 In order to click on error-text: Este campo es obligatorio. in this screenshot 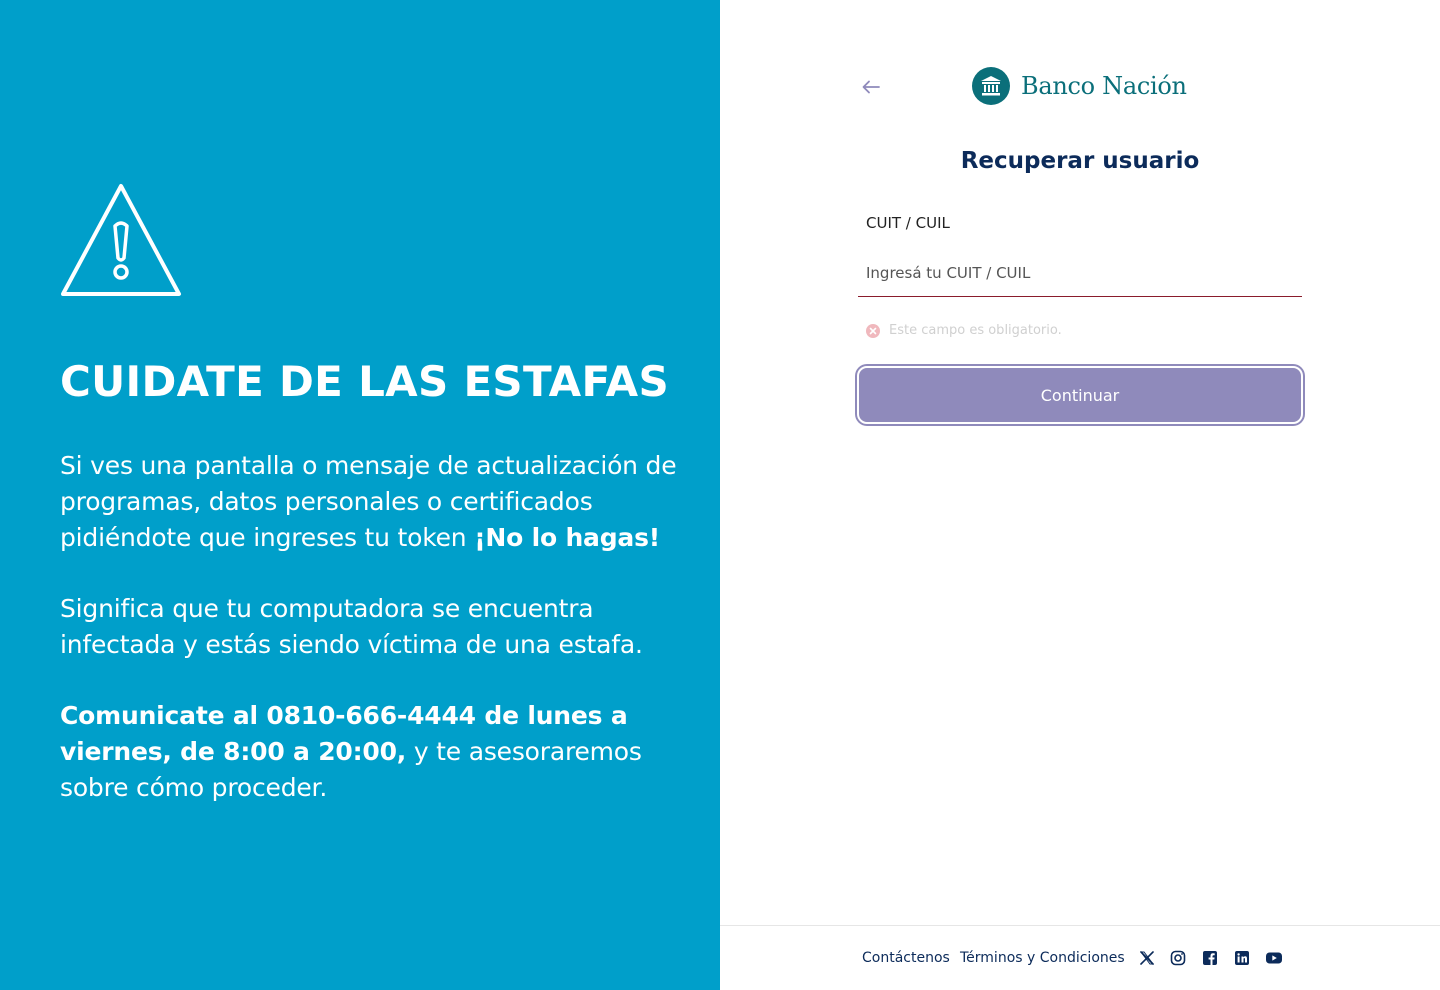, I will do `click(975, 330)`.